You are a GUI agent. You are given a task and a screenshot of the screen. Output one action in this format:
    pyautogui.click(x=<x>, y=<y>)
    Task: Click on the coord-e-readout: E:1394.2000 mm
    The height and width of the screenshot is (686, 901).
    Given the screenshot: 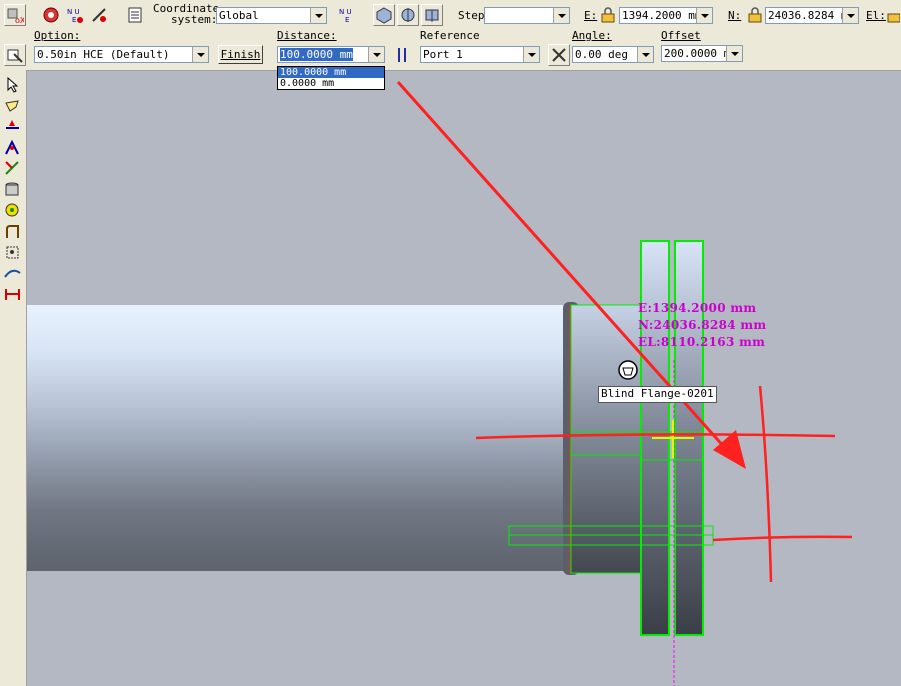 What is the action you would take?
    pyautogui.click(x=697, y=308)
    